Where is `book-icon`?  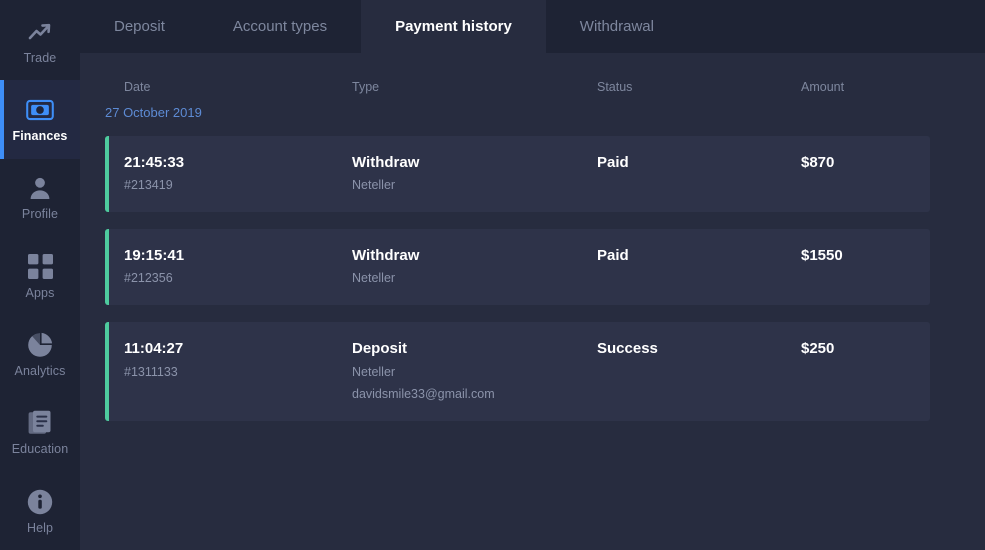 book-icon is located at coordinates (40, 423).